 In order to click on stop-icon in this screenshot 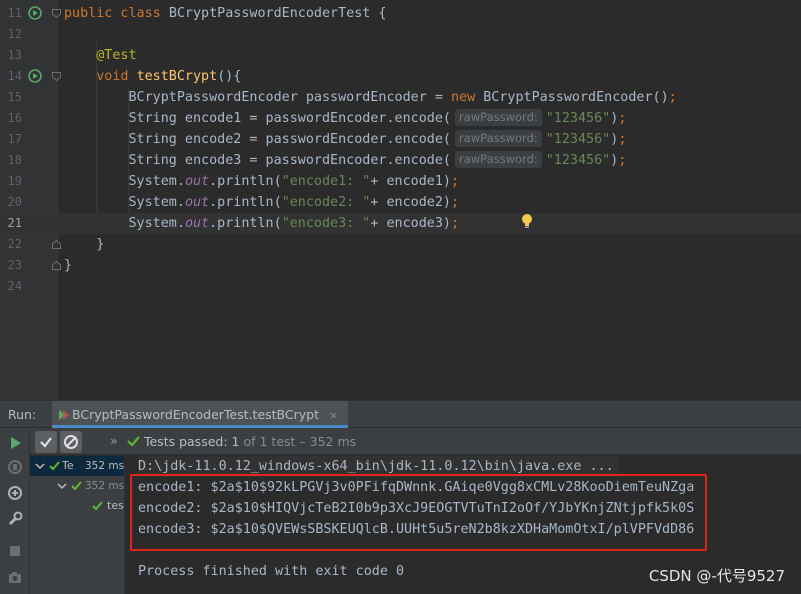, I will do `click(15, 551)`.